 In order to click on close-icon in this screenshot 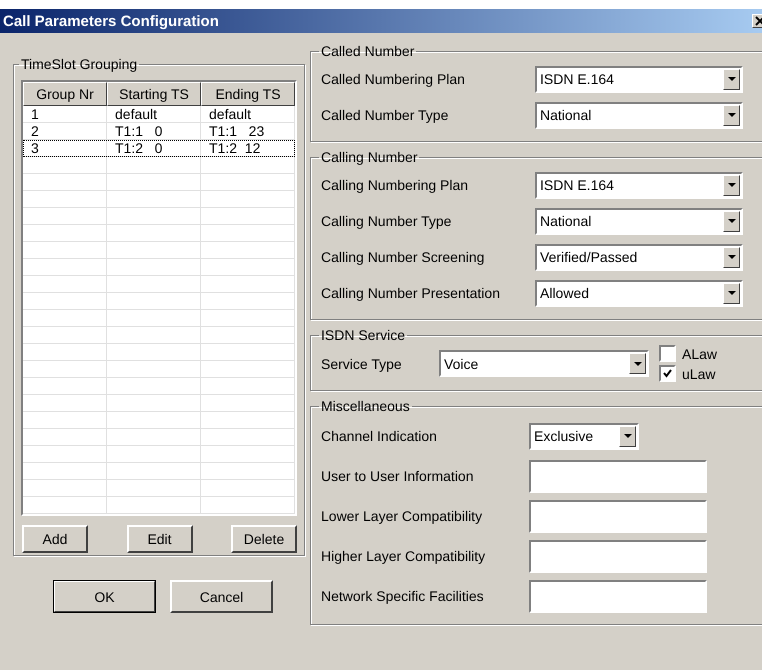, I will do `click(758, 21)`.